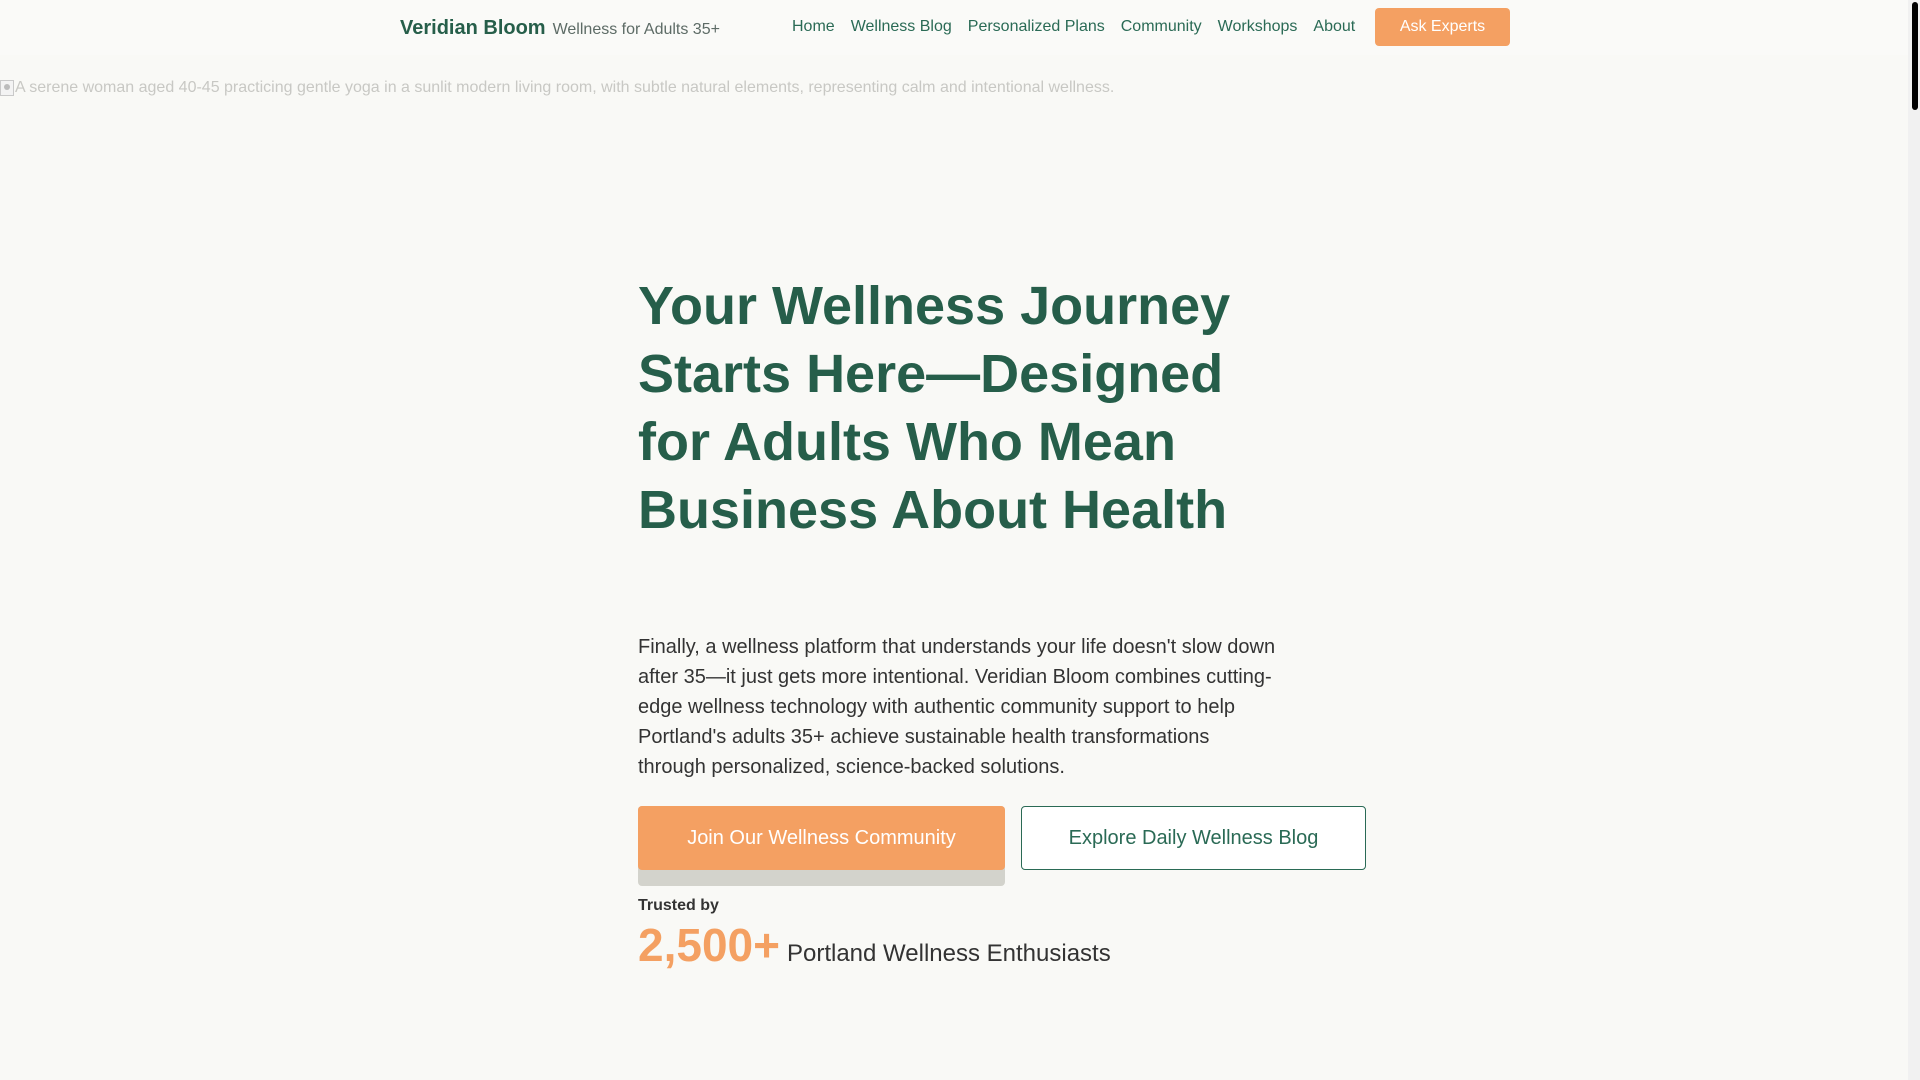 The image size is (1920, 1080). Describe the element at coordinates (1036, 27) in the screenshot. I see `nav-item-personalized-plans: Personalized Plans` at that location.